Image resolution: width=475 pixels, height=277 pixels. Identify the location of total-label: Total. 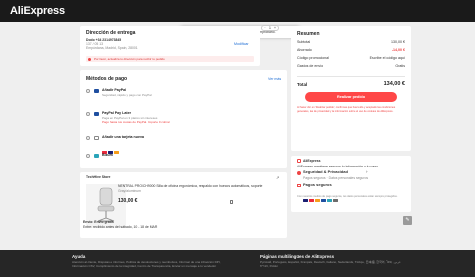
(302, 84).